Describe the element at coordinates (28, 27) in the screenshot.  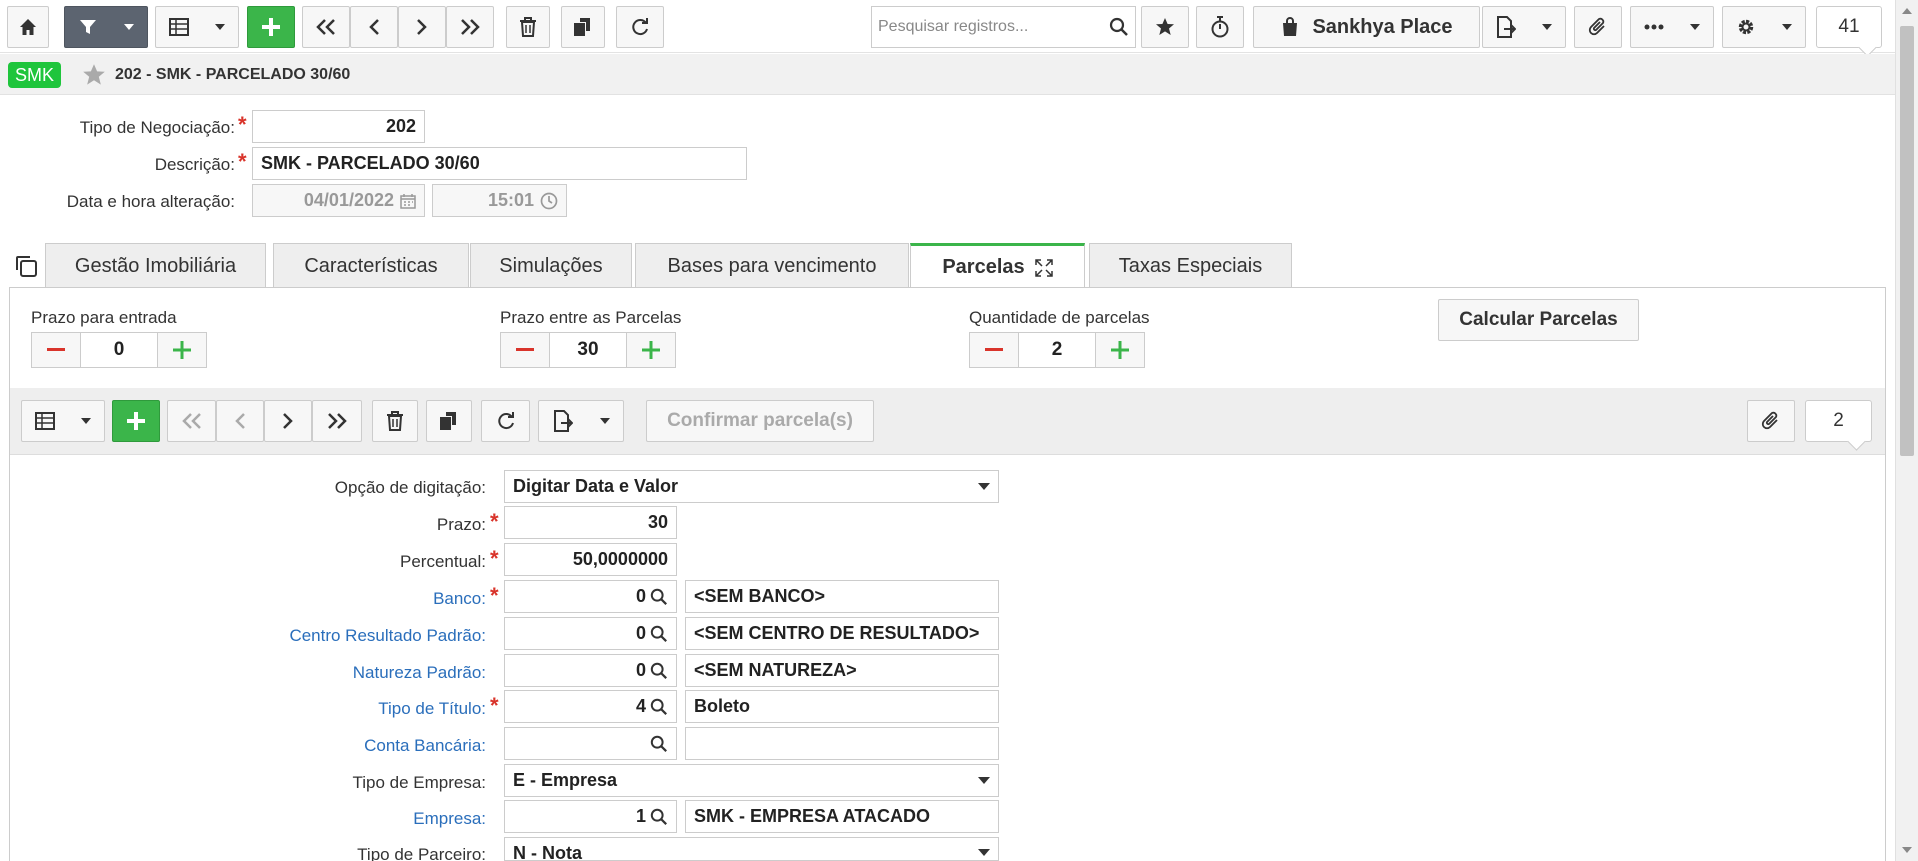
I see `home-button` at that location.